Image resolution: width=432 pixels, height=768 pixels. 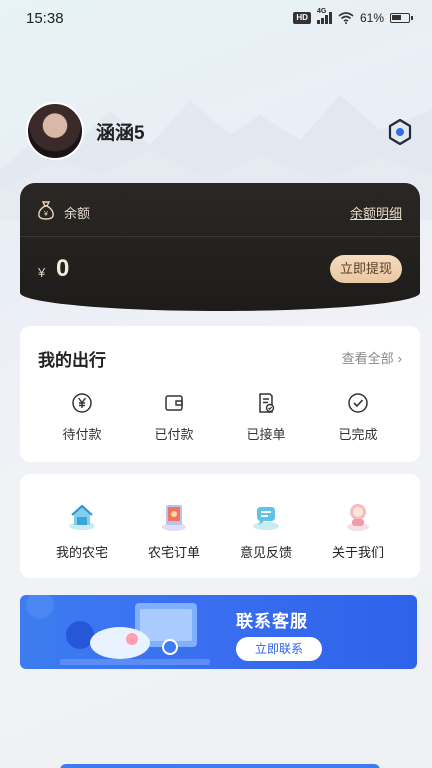 What do you see at coordinates (371, 18) in the screenshot?
I see `battery-percent: 61%` at bounding box center [371, 18].